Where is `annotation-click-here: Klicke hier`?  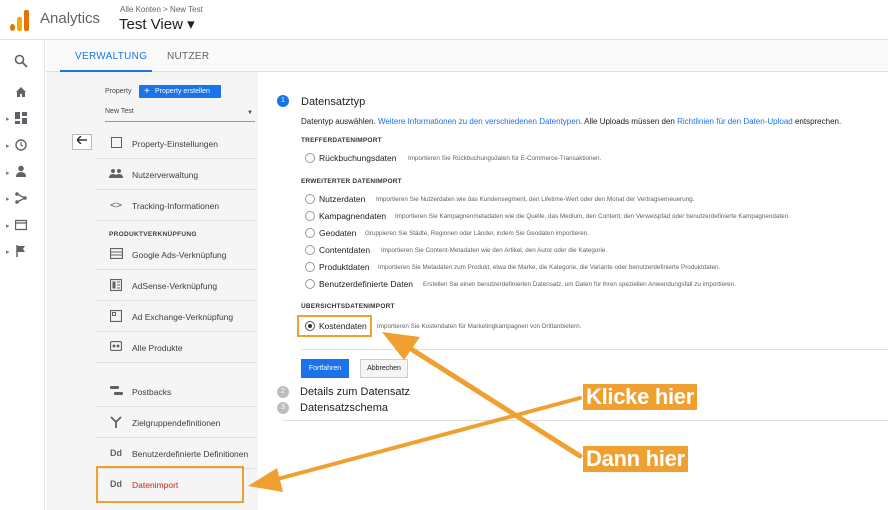 annotation-click-here: Klicke hier is located at coordinates (640, 397).